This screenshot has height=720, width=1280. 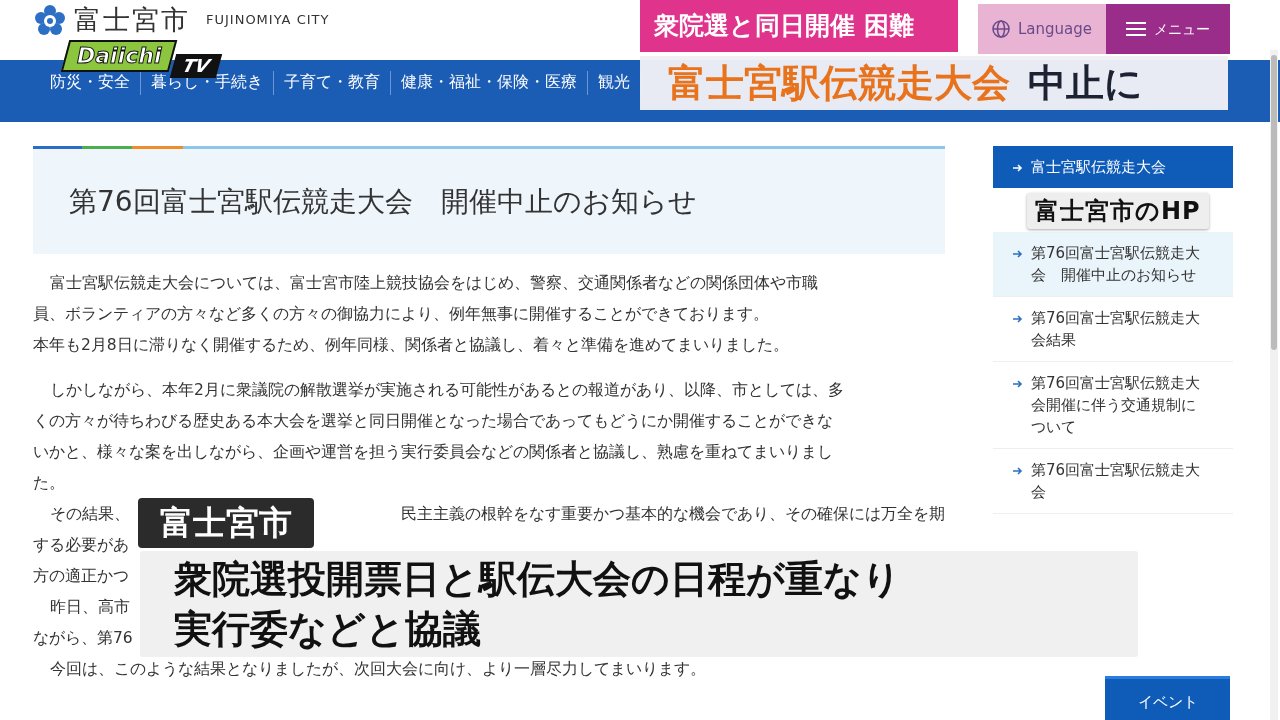 I want to click on caption-line: 衆院選投開票日と駅伝大会の日程が重なり, so click(x=538, y=579).